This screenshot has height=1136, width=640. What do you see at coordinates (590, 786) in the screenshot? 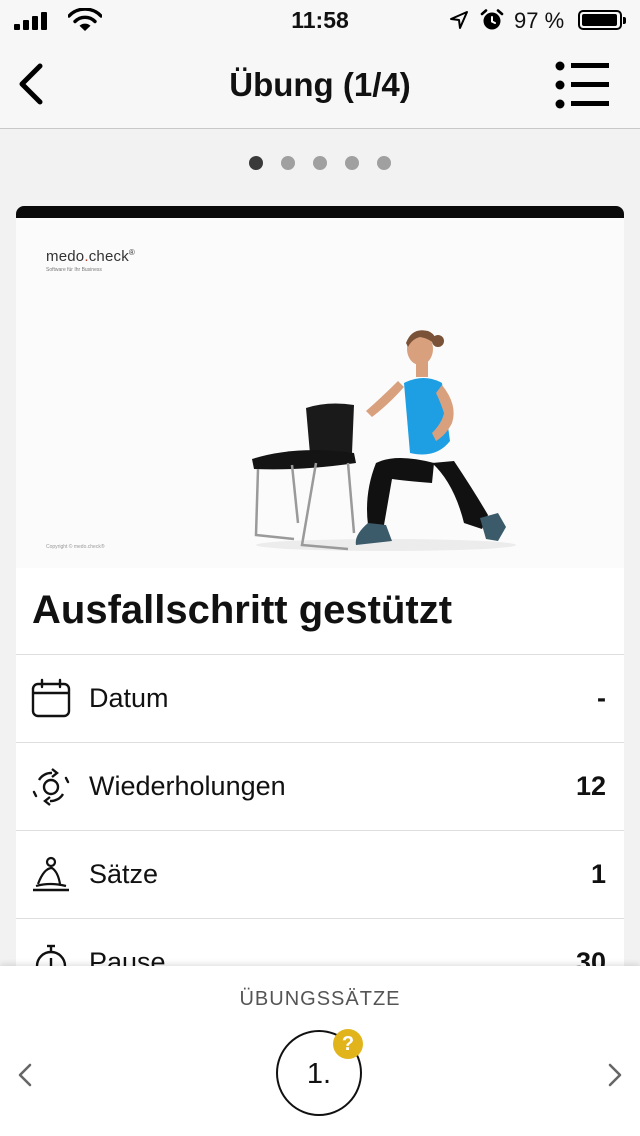
I see `detail-value: 12` at bounding box center [590, 786].